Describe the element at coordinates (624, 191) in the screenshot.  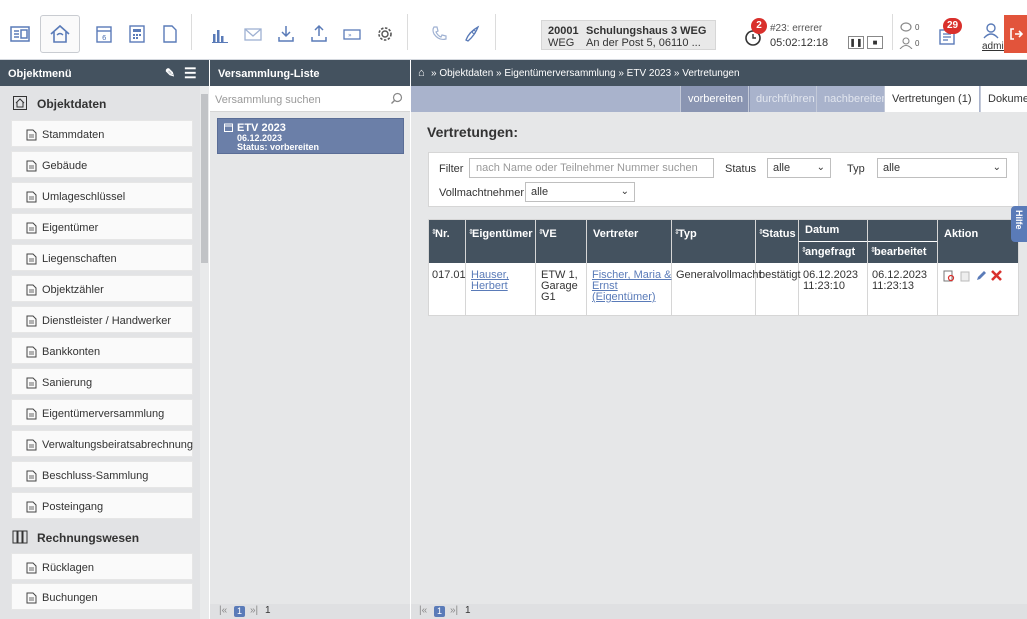
I see `chevron-down-icon: ⌄` at that location.